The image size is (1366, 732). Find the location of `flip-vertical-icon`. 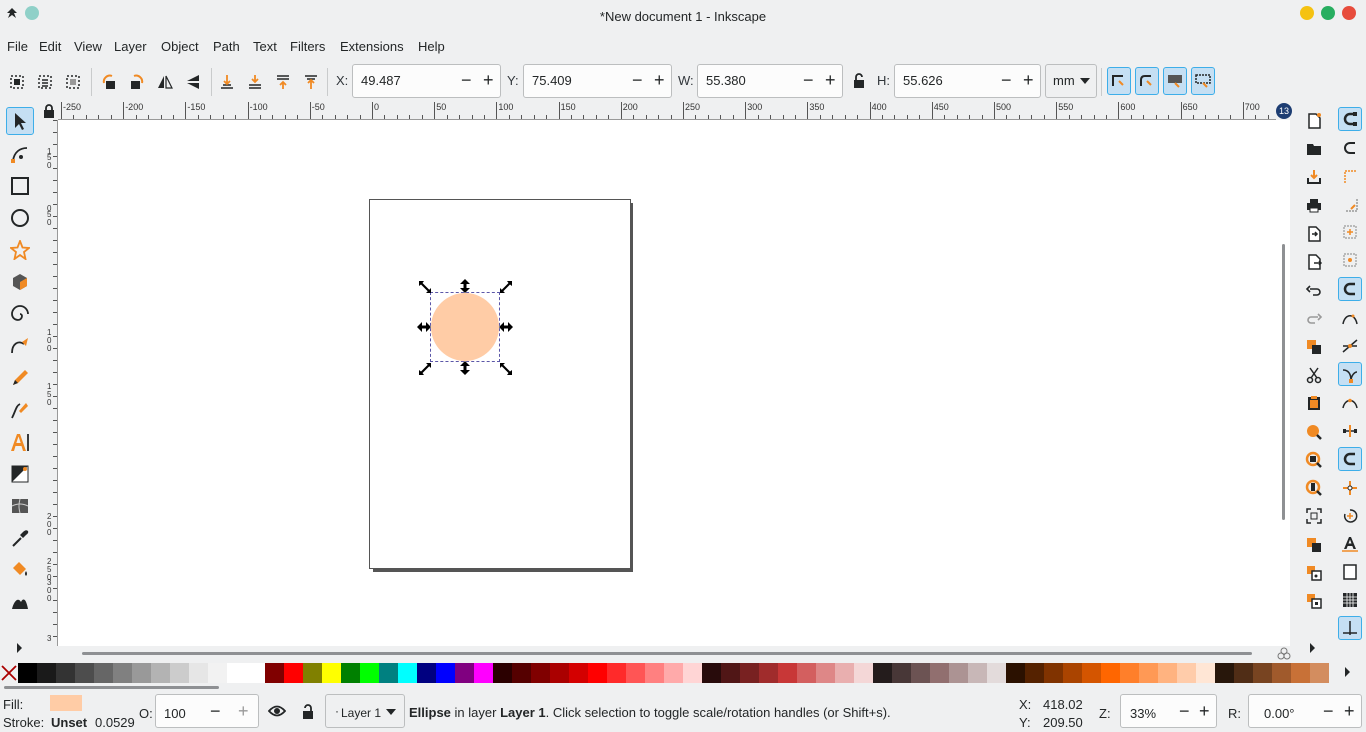

flip-vertical-icon is located at coordinates (193, 82).